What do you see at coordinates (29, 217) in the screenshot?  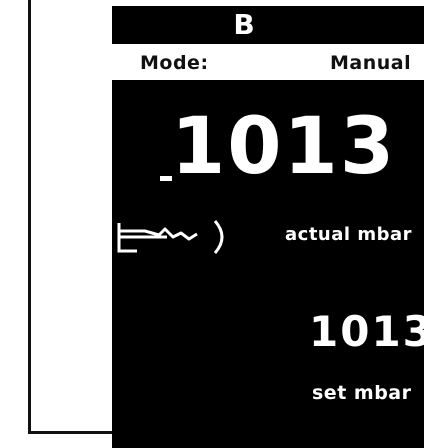 I see `device-frame-left` at bounding box center [29, 217].